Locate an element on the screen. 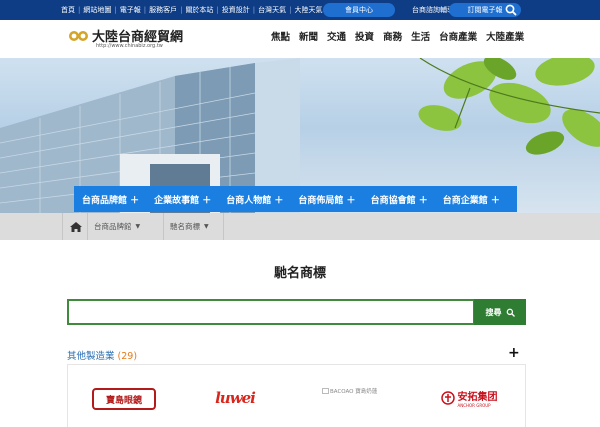 Image resolution: width=600 pixels, height=427 pixels. page-title: 馳名商標 is located at coordinates (299, 273).